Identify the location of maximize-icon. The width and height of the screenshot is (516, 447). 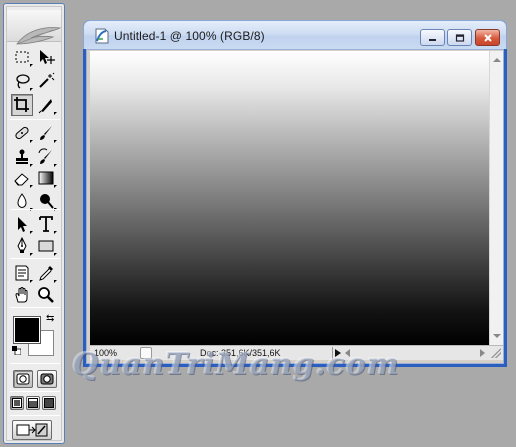
(459, 37).